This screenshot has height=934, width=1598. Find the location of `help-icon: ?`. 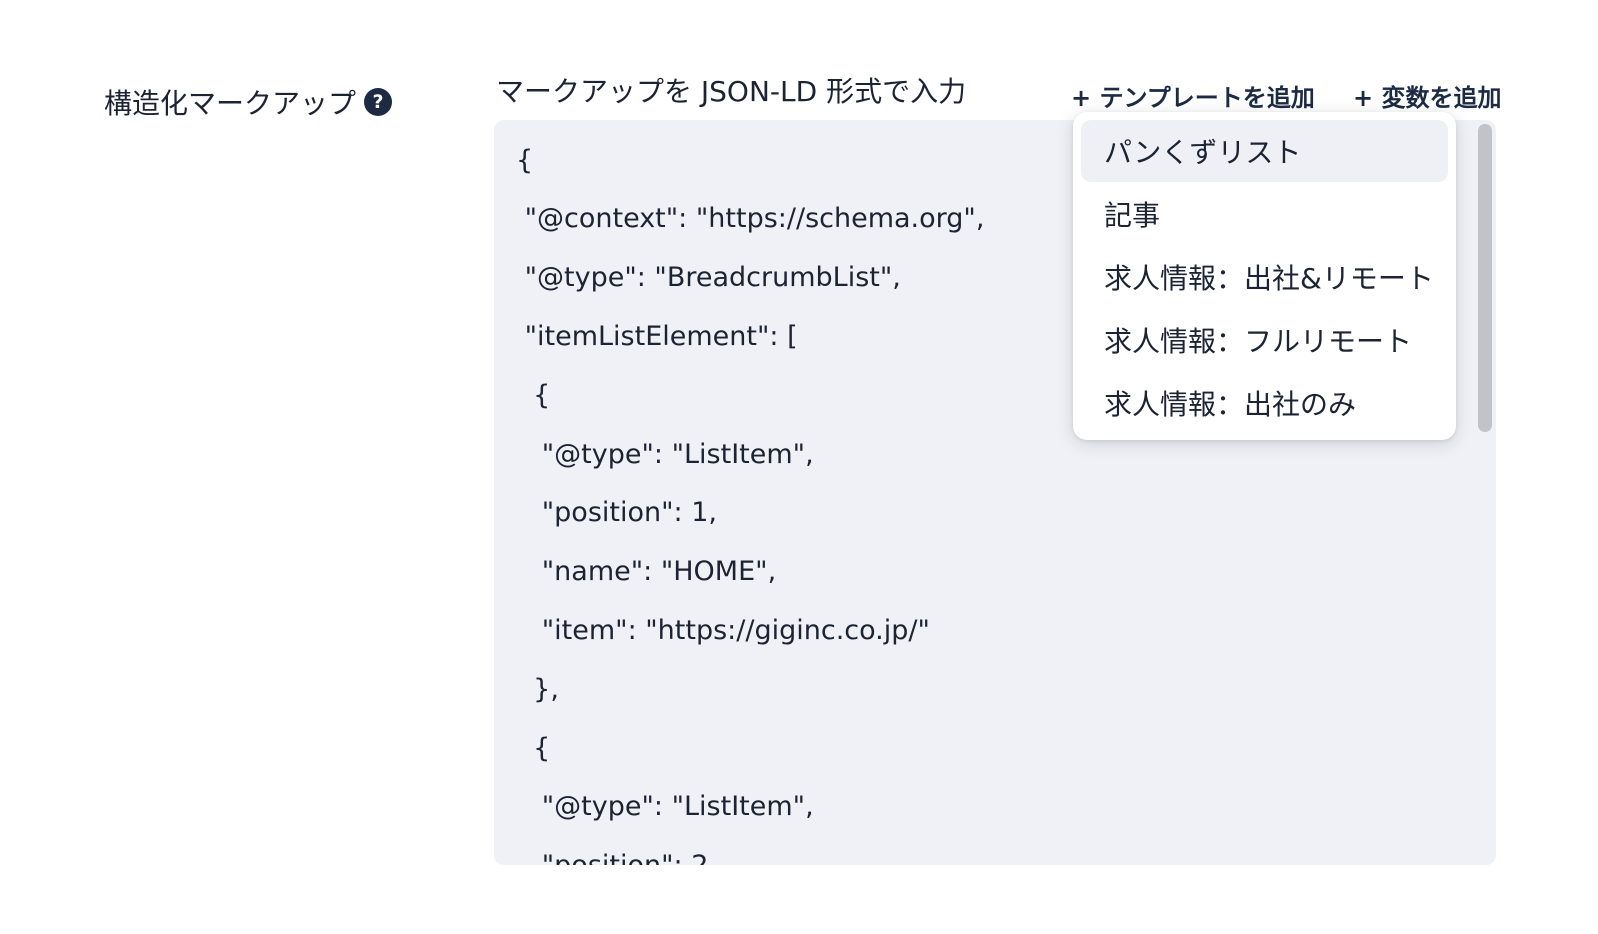

help-icon: ? is located at coordinates (378, 102).